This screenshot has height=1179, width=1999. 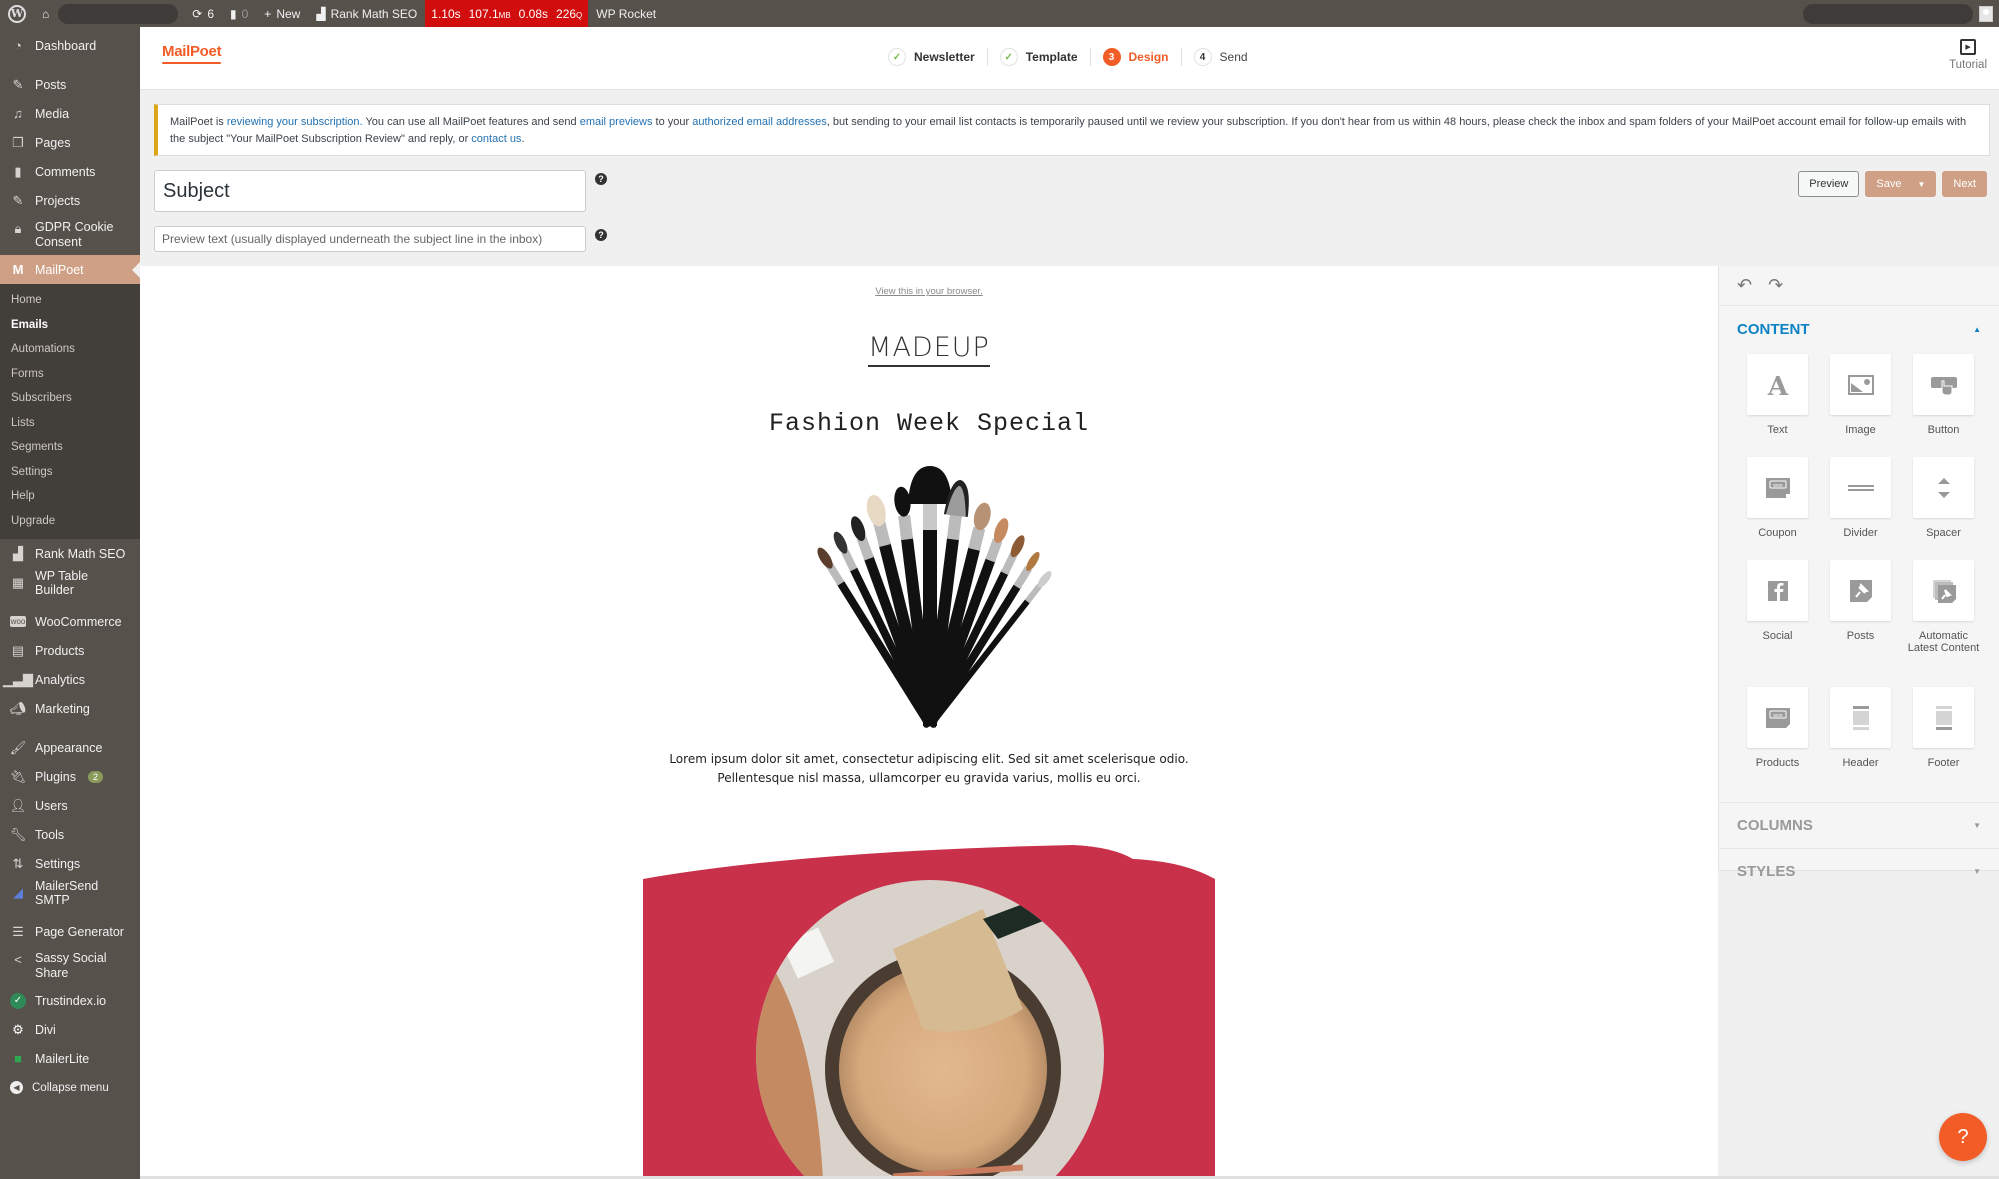 I want to click on collapse-menu-button: ◀ Collapse menu, so click(x=70, y=1087).